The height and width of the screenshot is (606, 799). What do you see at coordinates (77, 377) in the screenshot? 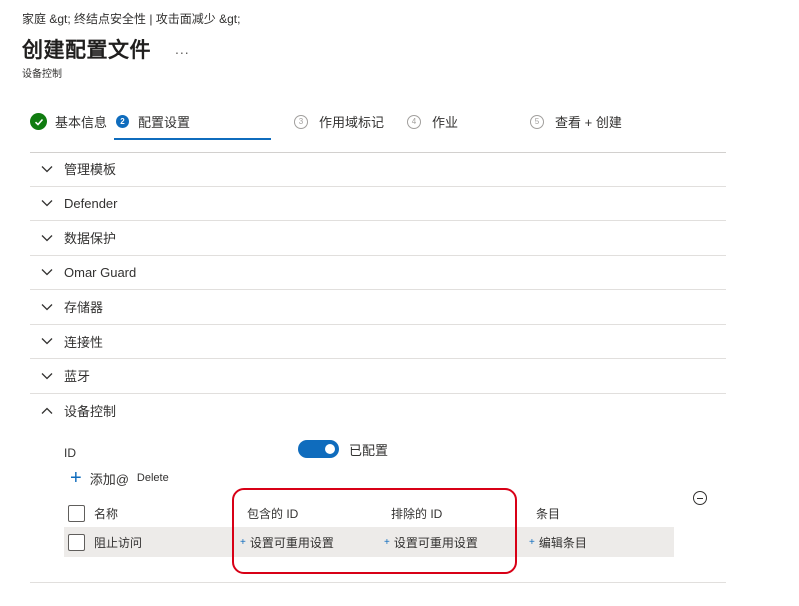
I see `section-label: 蓝牙` at bounding box center [77, 377].